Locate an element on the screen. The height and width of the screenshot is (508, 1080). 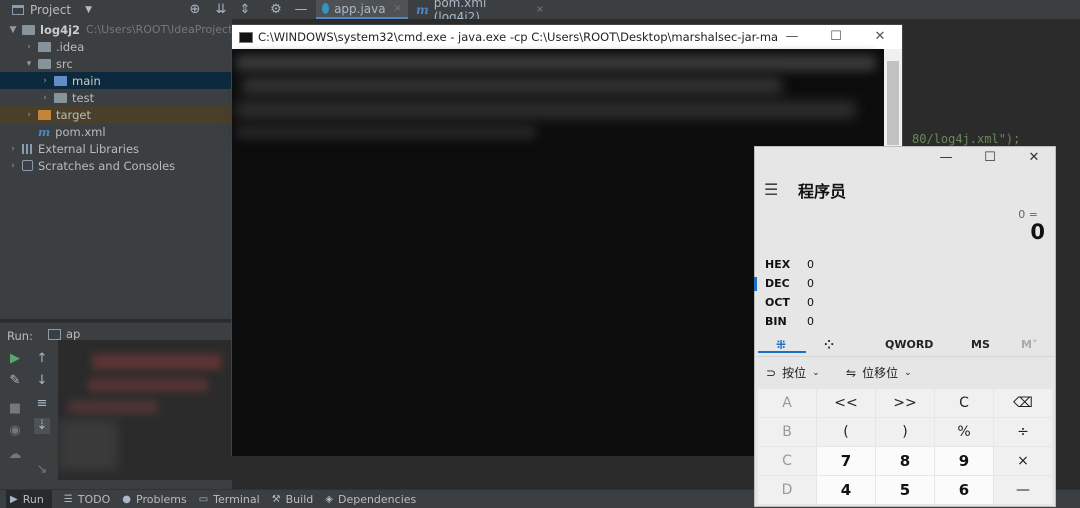
key-b: B is located at coordinates (787, 432).